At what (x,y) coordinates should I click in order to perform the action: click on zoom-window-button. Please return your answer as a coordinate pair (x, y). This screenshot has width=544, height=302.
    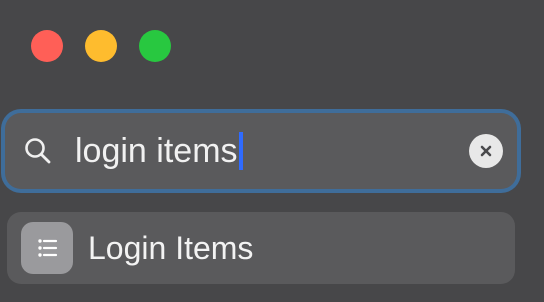
    Looking at the image, I should click on (155, 46).